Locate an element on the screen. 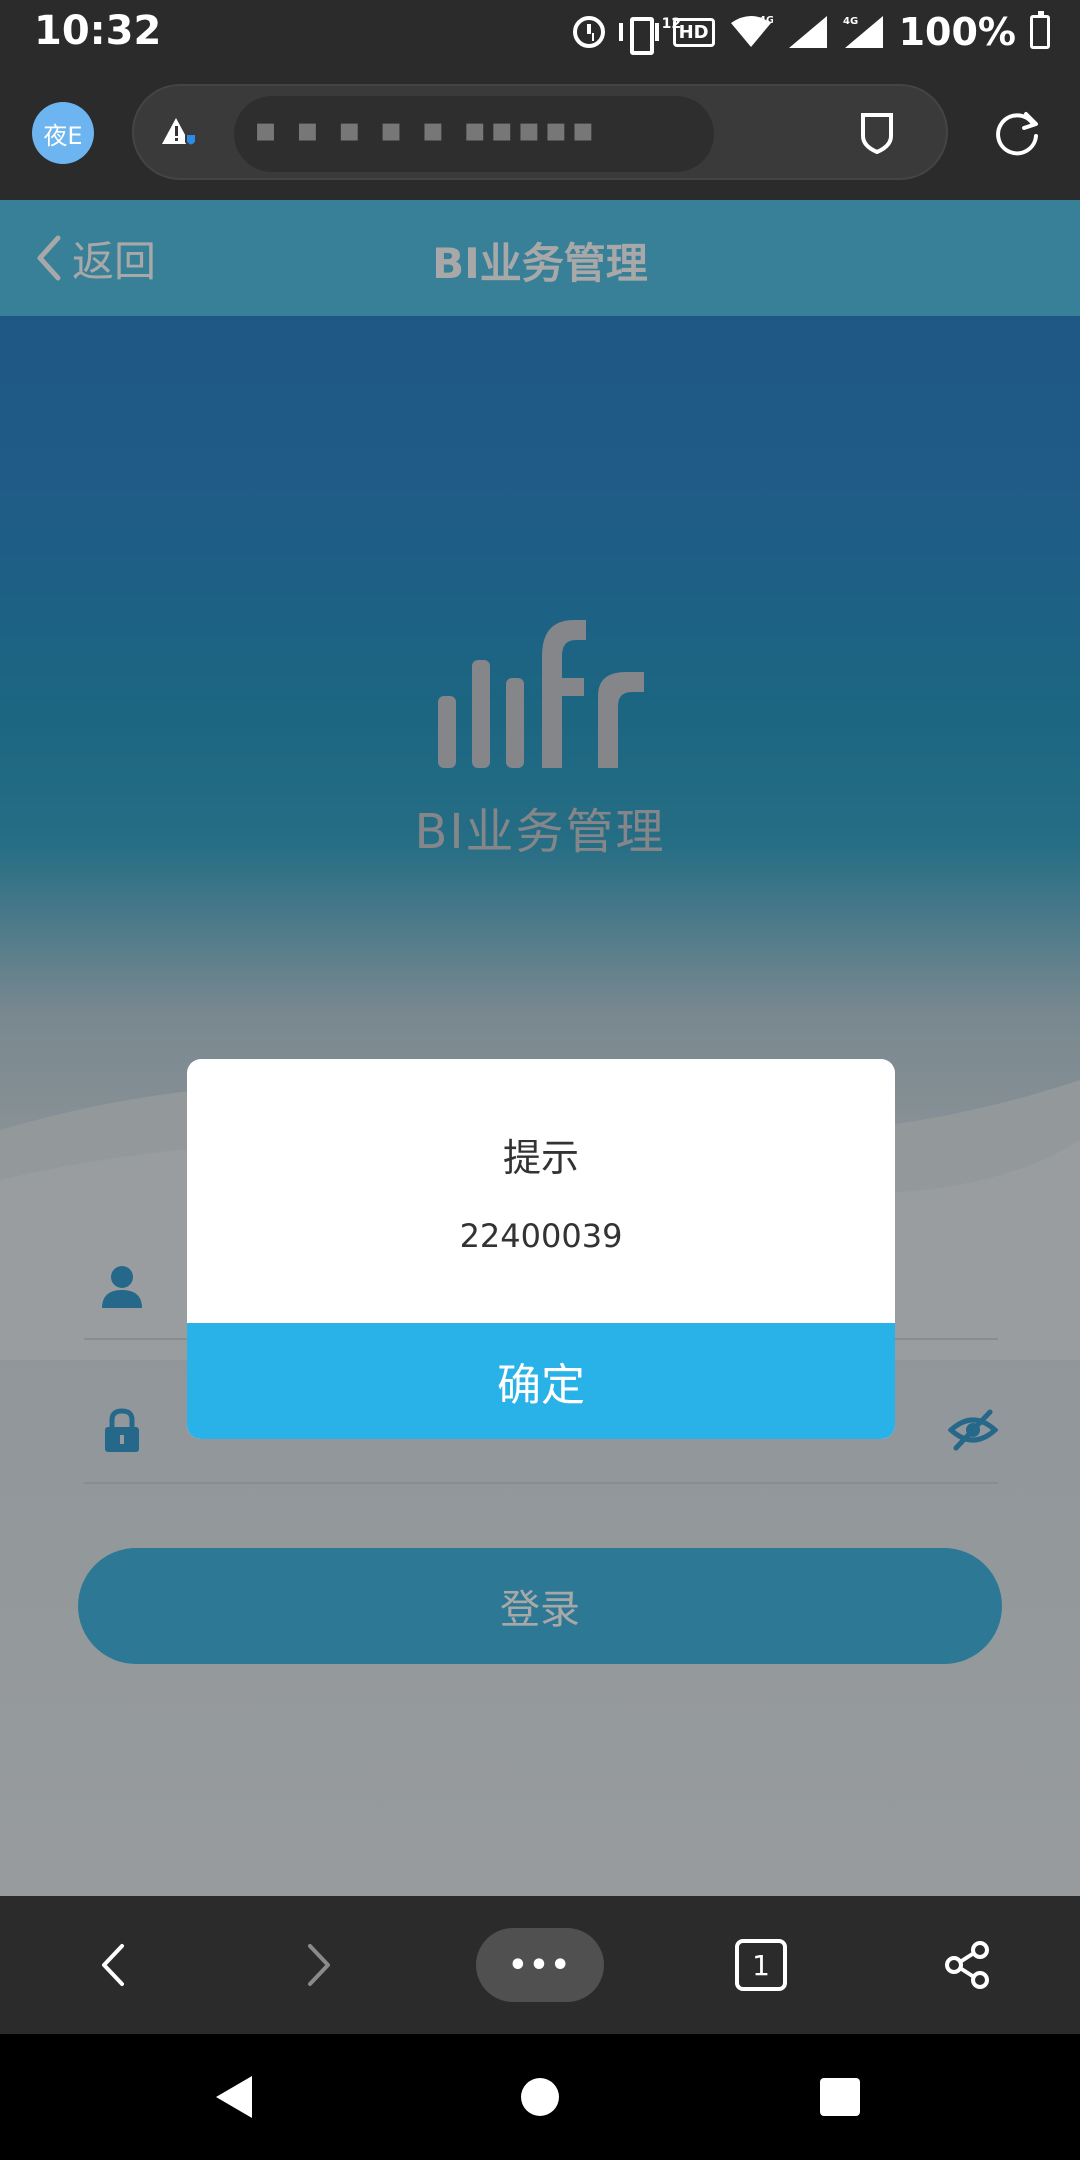 The height and width of the screenshot is (2160, 1080). dialog-message: 22400039 is located at coordinates (541, 1236).